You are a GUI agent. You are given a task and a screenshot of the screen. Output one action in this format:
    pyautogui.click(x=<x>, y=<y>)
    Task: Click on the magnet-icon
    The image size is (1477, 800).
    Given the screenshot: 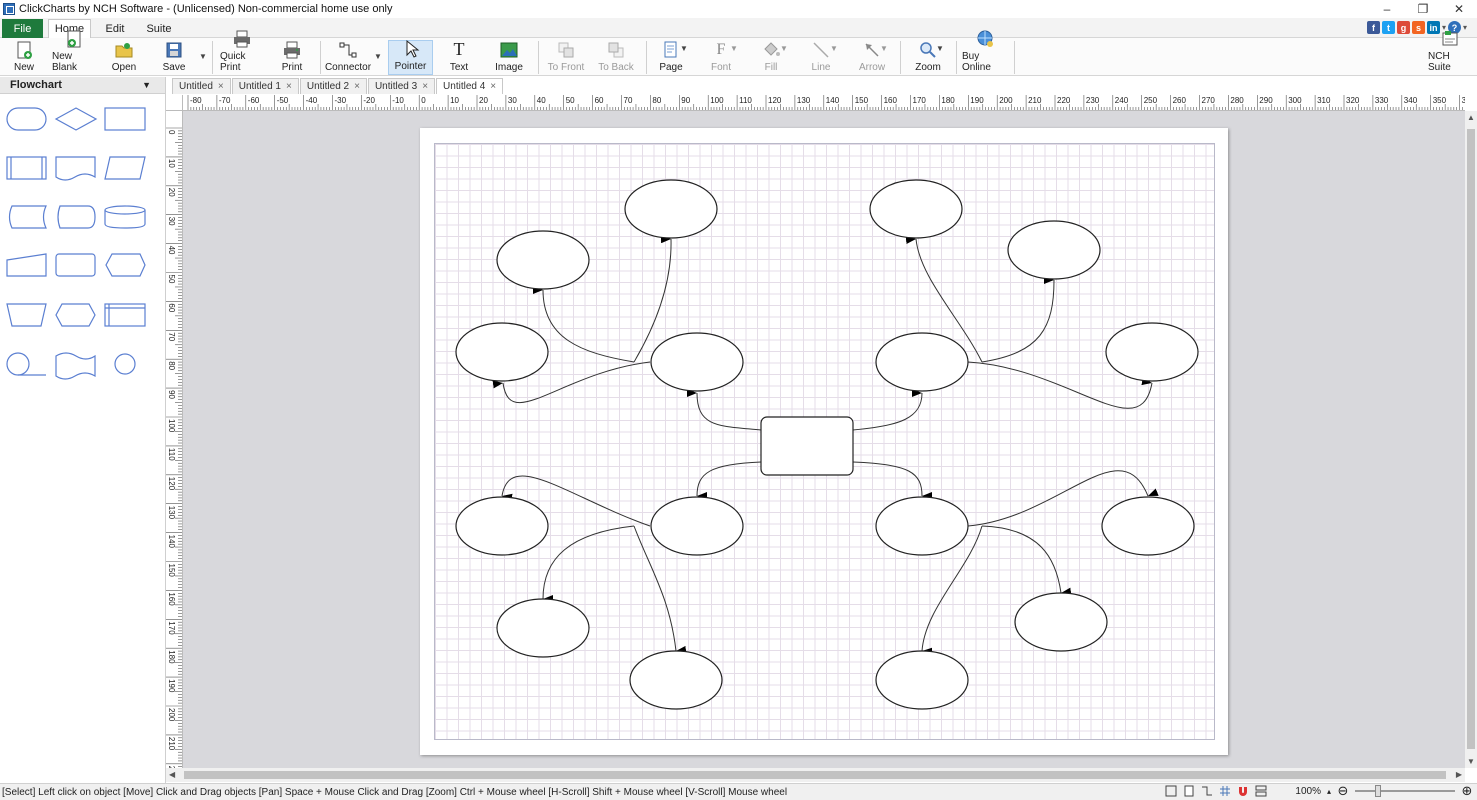 What is the action you would take?
    pyautogui.click(x=1243, y=791)
    